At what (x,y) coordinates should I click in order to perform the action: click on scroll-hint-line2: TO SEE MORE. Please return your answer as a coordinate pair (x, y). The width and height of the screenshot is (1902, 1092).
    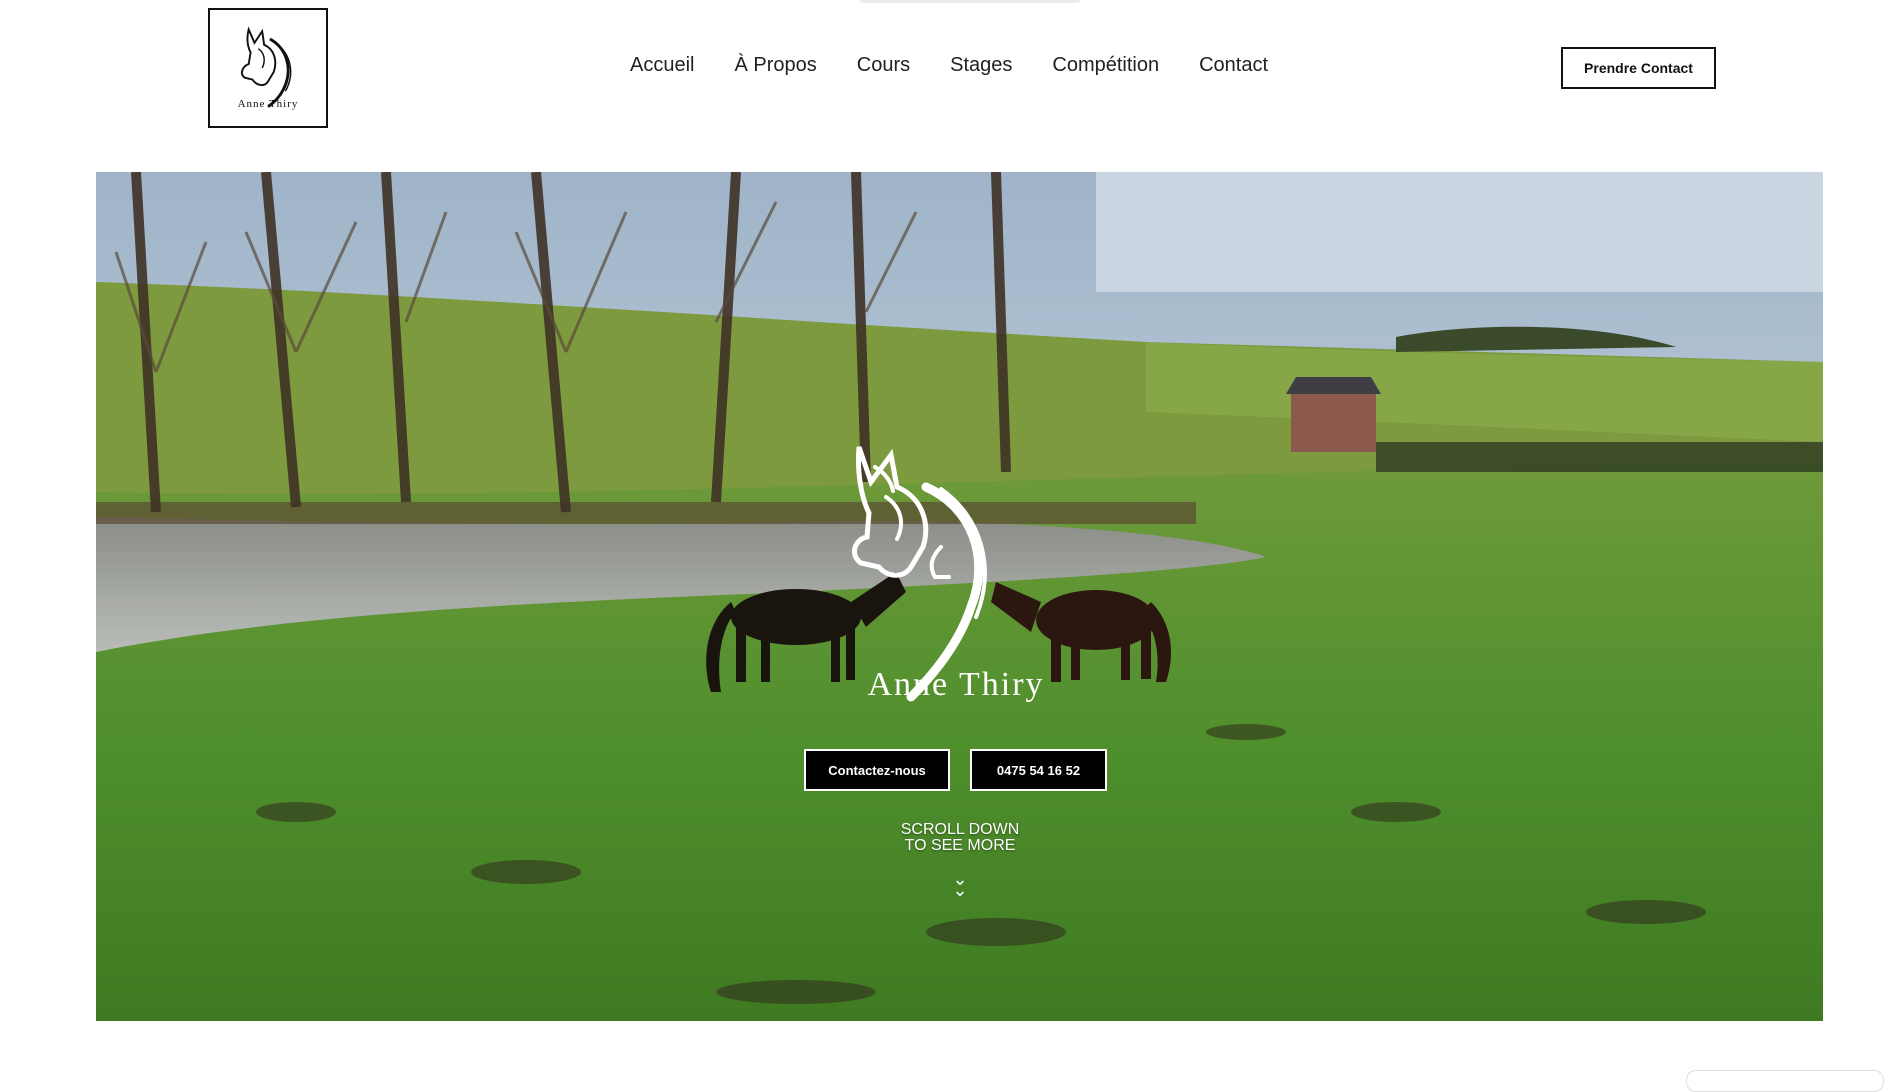
    Looking at the image, I should click on (960, 845).